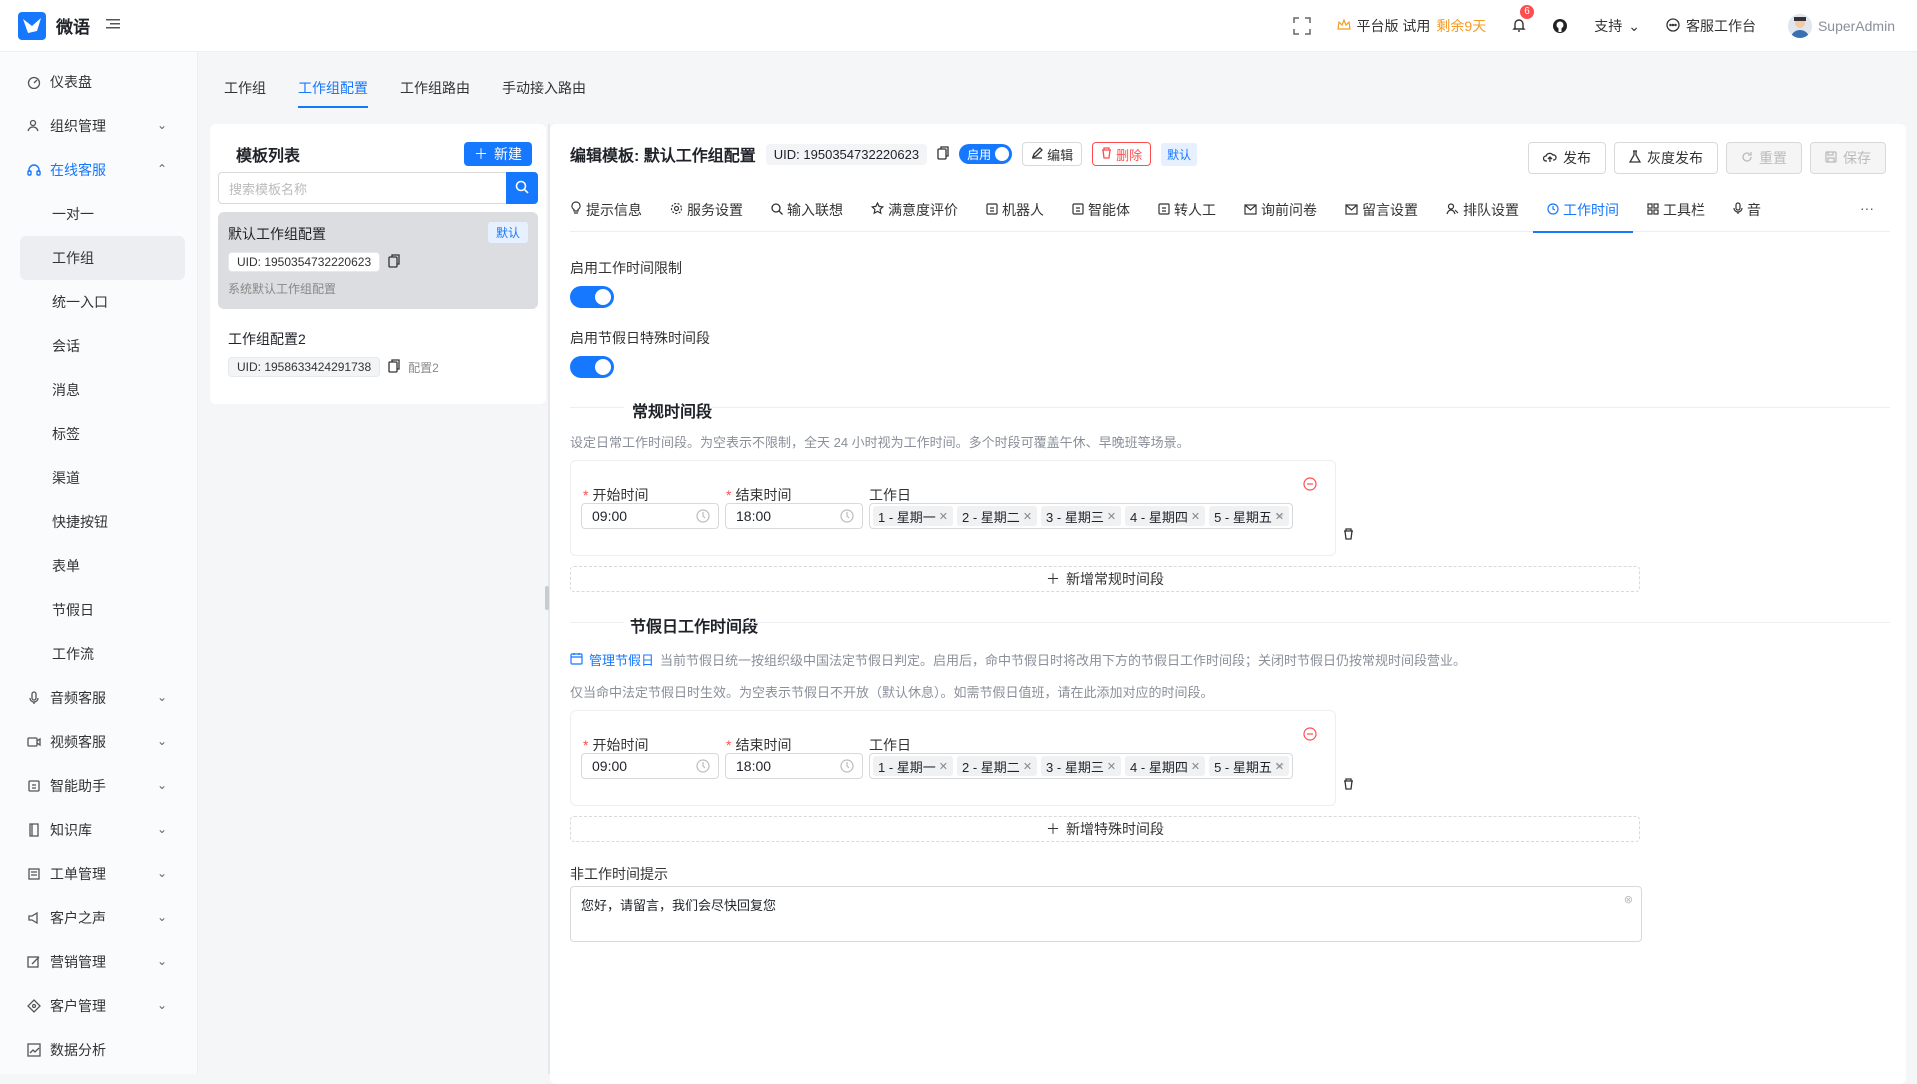  What do you see at coordinates (1560, 26) in the screenshot?
I see `github-icon` at bounding box center [1560, 26].